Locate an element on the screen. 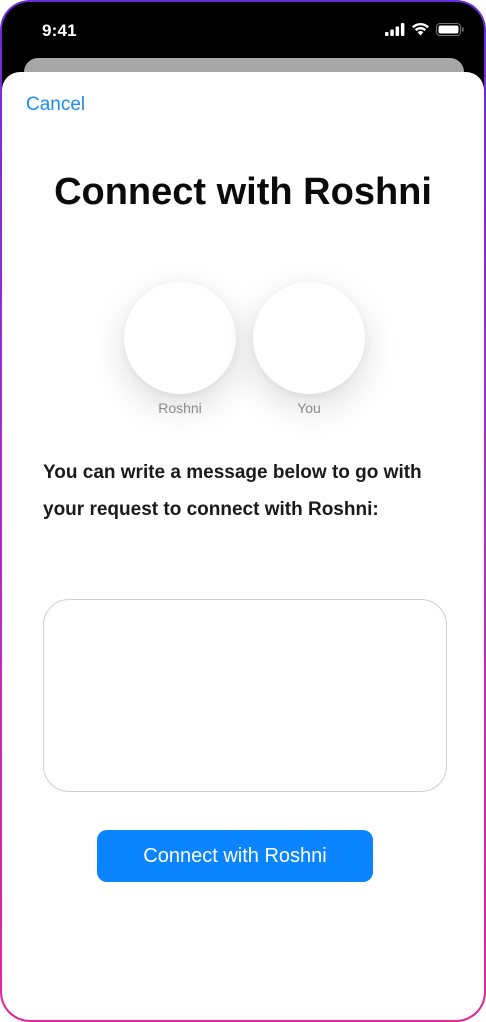 This screenshot has height=1022, width=486. status-bar: 9:41 is located at coordinates (243, 31).